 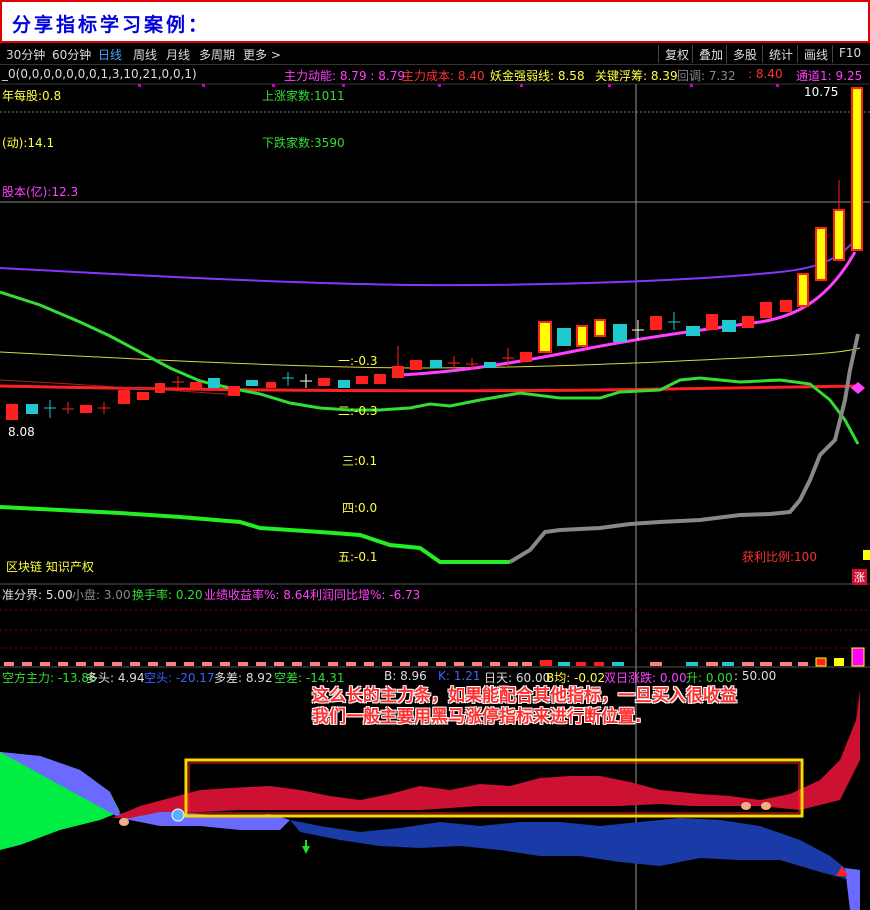 What do you see at coordinates (115, 678) in the screenshot?
I see `long-head-value: 多头: 4.94` at bounding box center [115, 678].